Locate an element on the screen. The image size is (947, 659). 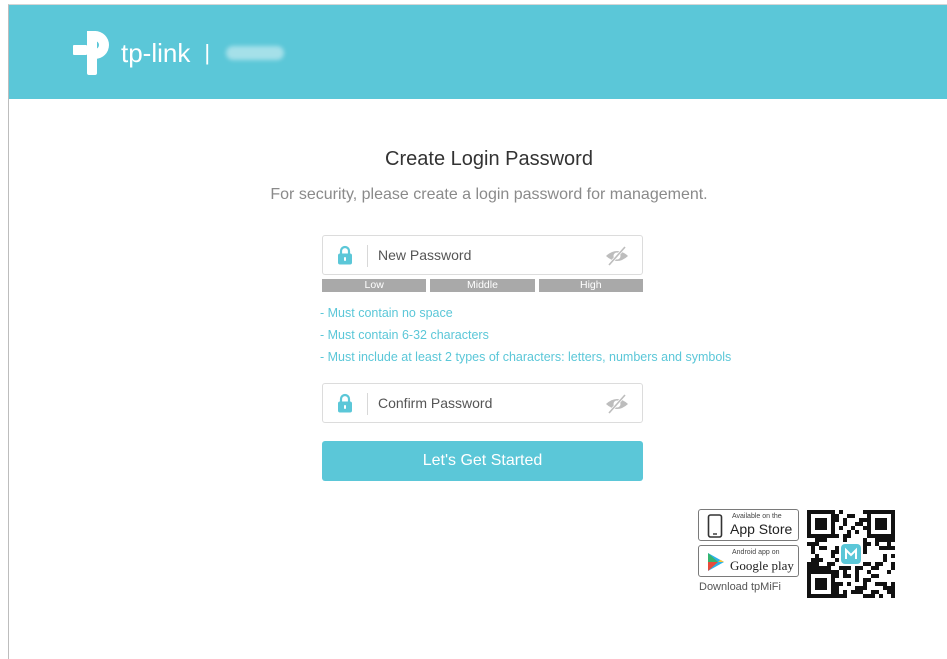
app-store-badge: Available on the App Store is located at coordinates (748, 525).